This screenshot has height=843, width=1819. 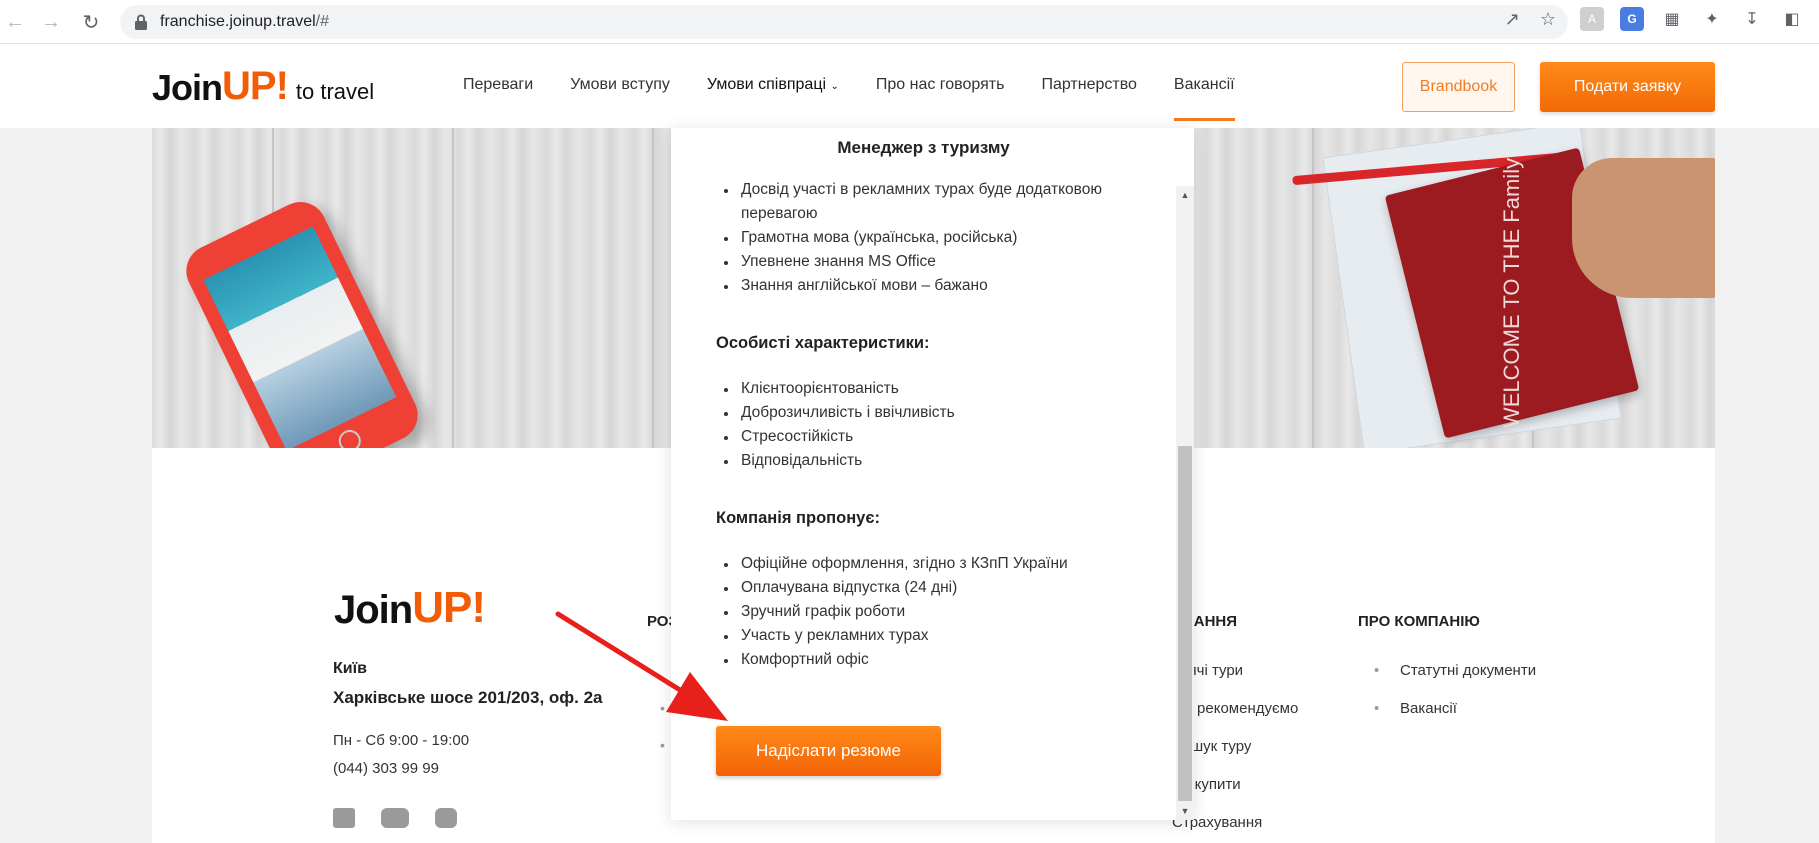 What do you see at coordinates (1548, 19) in the screenshot?
I see `bookmark-star-icon: ☆` at bounding box center [1548, 19].